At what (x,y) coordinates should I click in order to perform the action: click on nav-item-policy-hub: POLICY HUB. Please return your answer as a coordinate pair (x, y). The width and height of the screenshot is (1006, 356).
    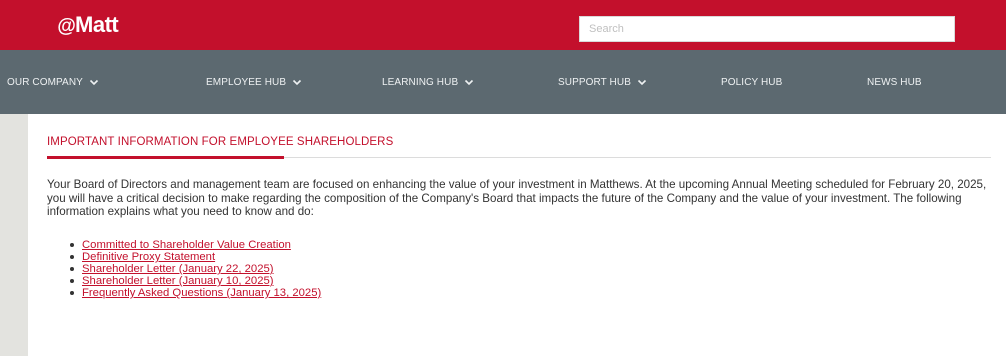
    Looking at the image, I should click on (751, 82).